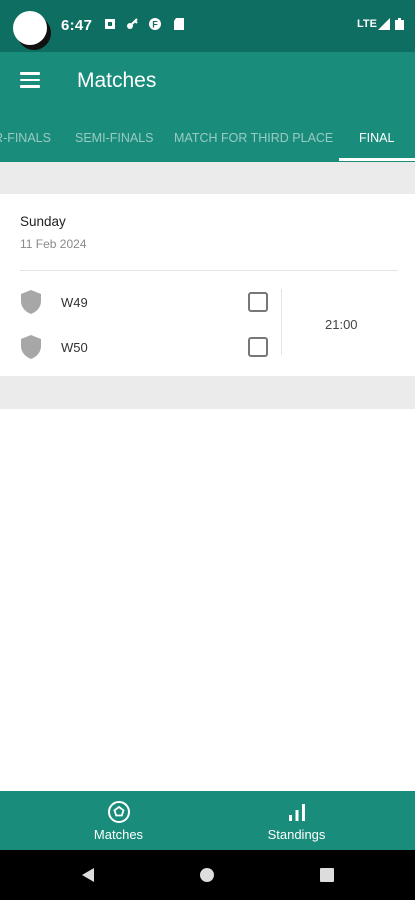  Describe the element at coordinates (258, 302) in the screenshot. I see `home-team-checkbox` at that location.